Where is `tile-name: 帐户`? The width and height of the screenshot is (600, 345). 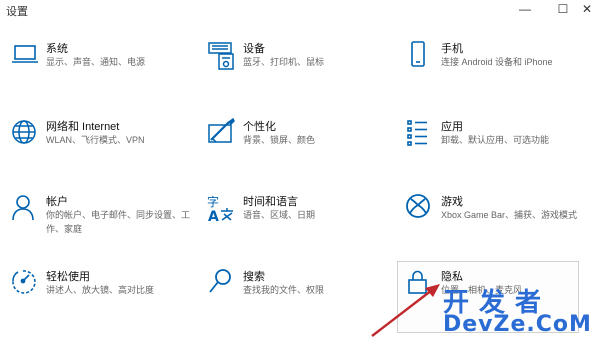 tile-name: 帐户 is located at coordinates (57, 202).